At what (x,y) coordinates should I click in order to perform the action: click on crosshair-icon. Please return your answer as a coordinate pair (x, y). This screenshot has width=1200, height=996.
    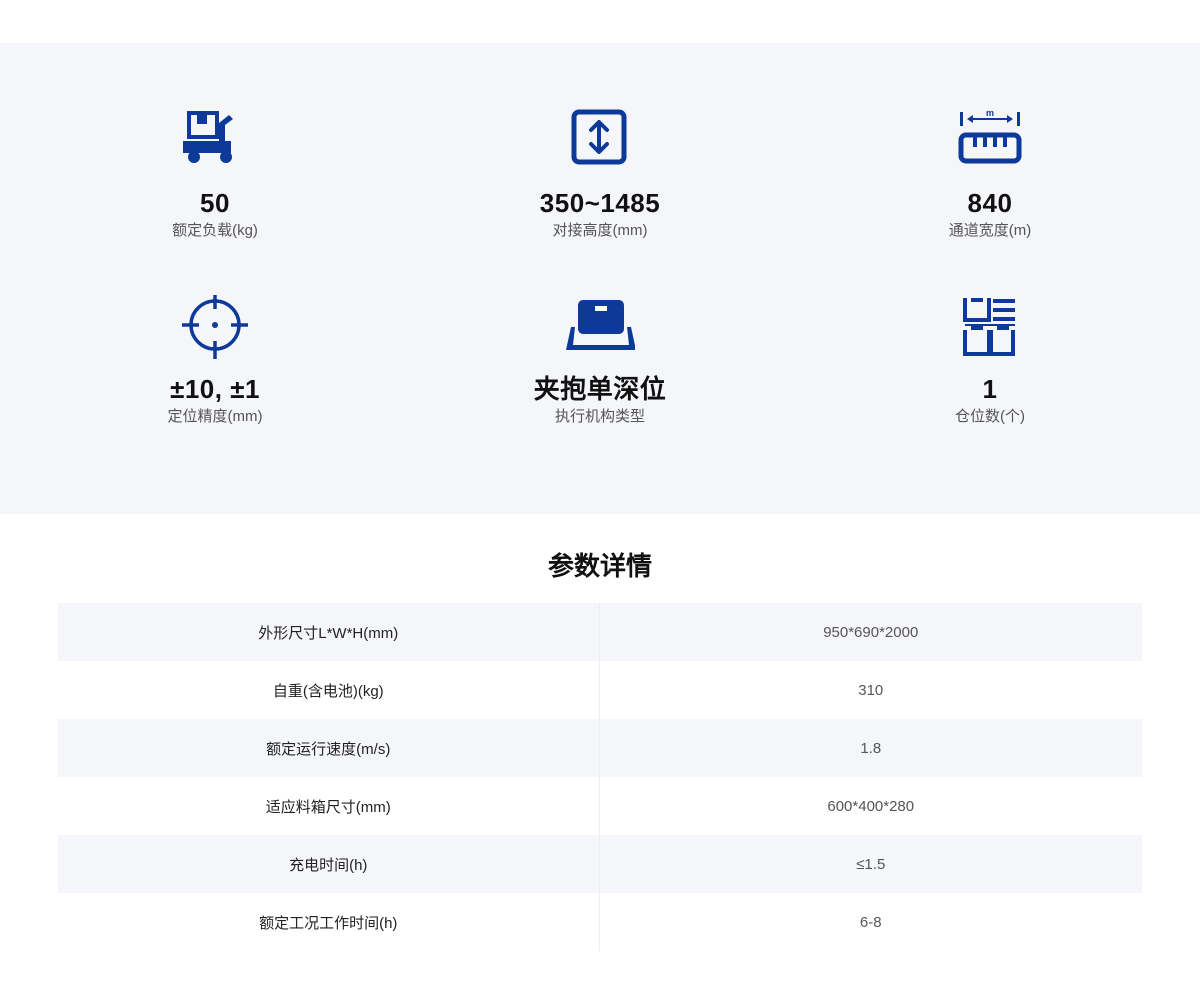
    Looking at the image, I should click on (215, 327).